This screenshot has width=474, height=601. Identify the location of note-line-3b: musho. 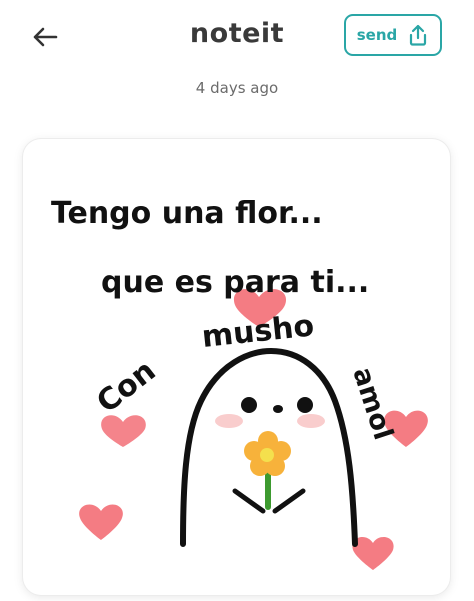
(257, 331).